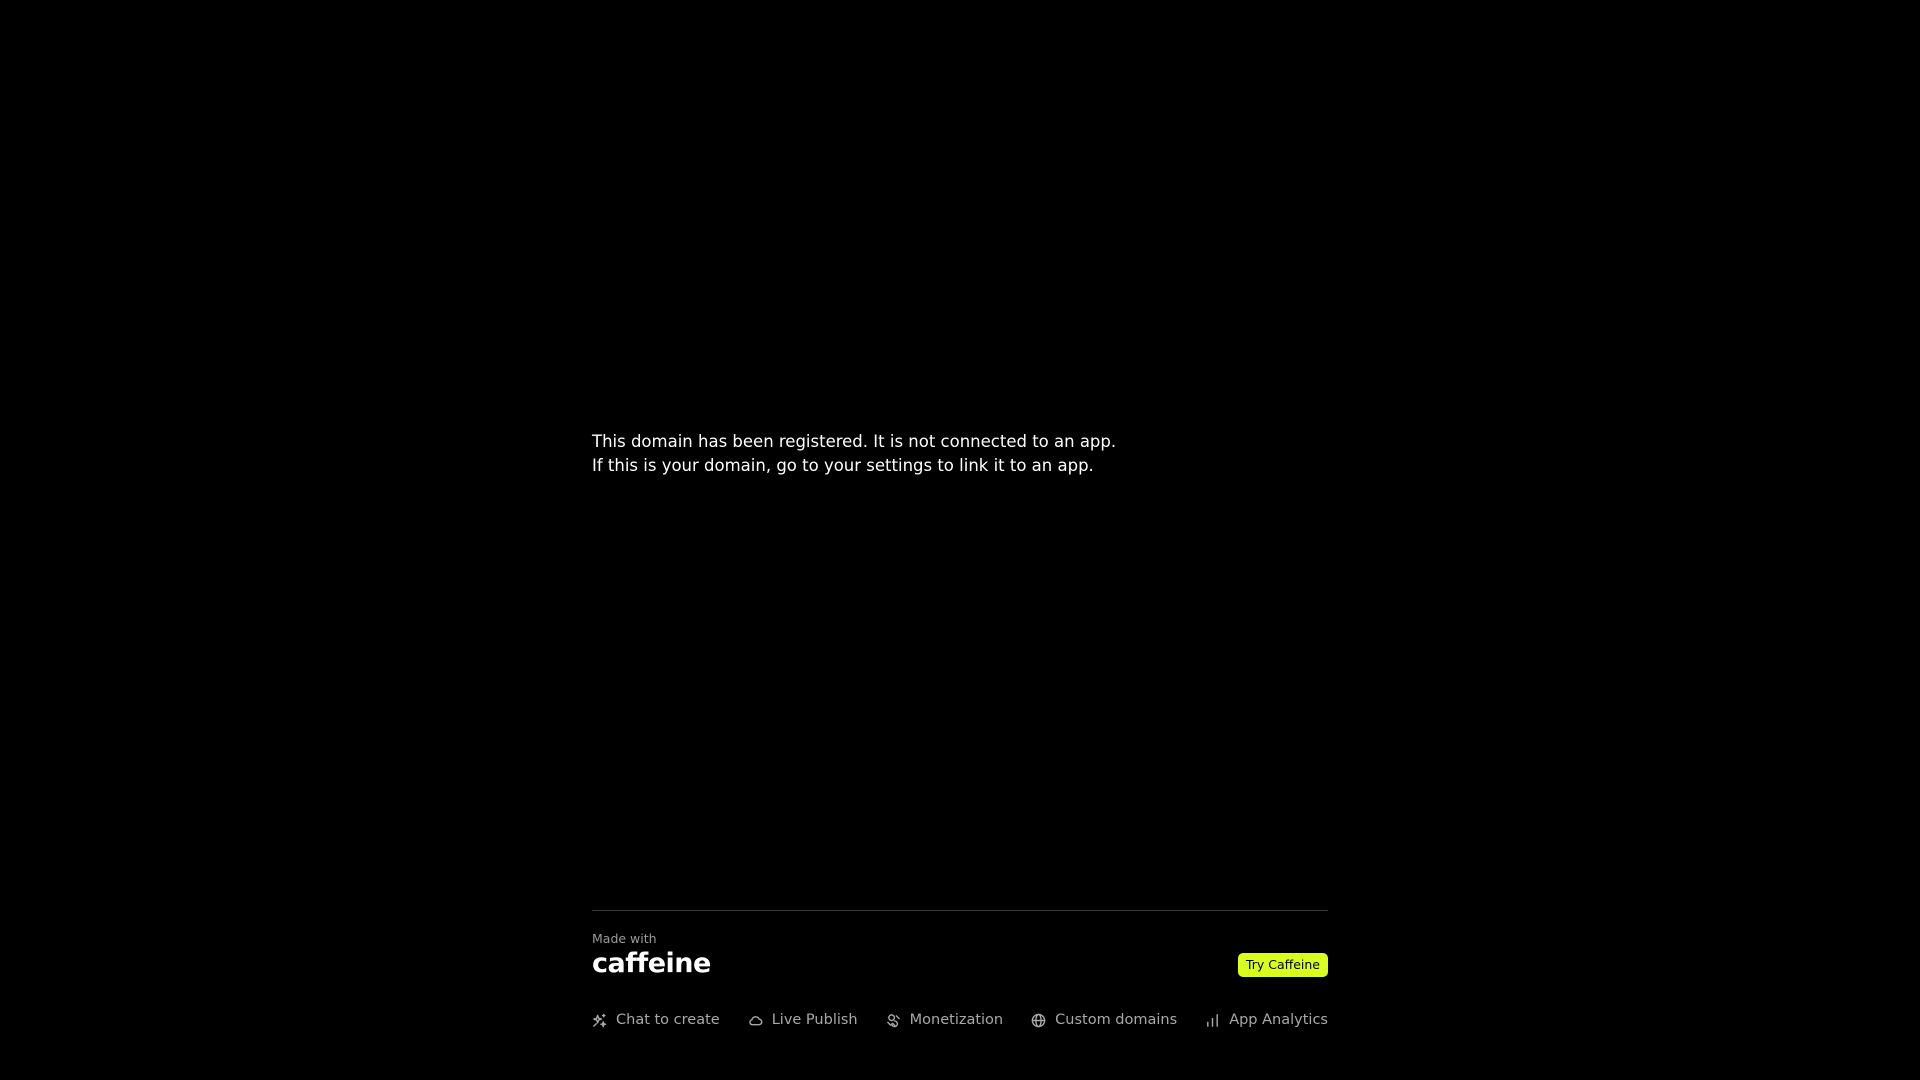 The height and width of the screenshot is (1080, 1920). Describe the element at coordinates (1278, 1020) in the screenshot. I see `feature-label: App Analytics` at that location.